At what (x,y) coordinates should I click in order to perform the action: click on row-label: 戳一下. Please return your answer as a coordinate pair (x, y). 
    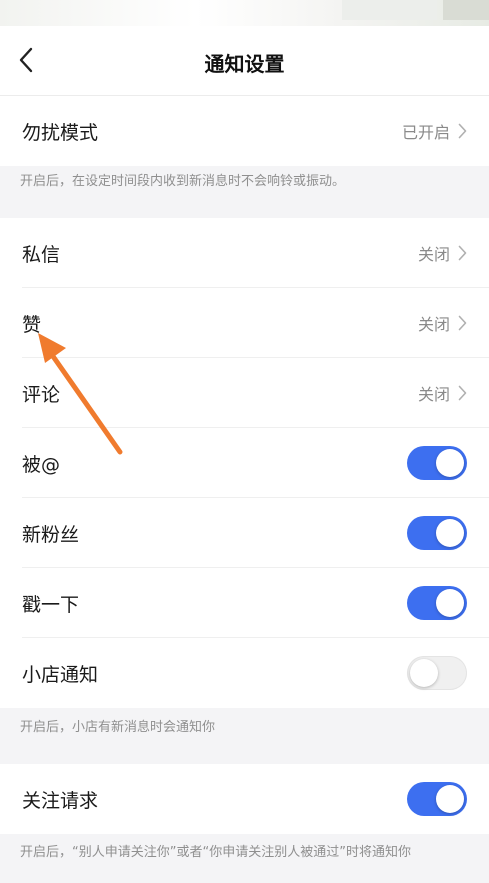
    Looking at the image, I should click on (51, 604).